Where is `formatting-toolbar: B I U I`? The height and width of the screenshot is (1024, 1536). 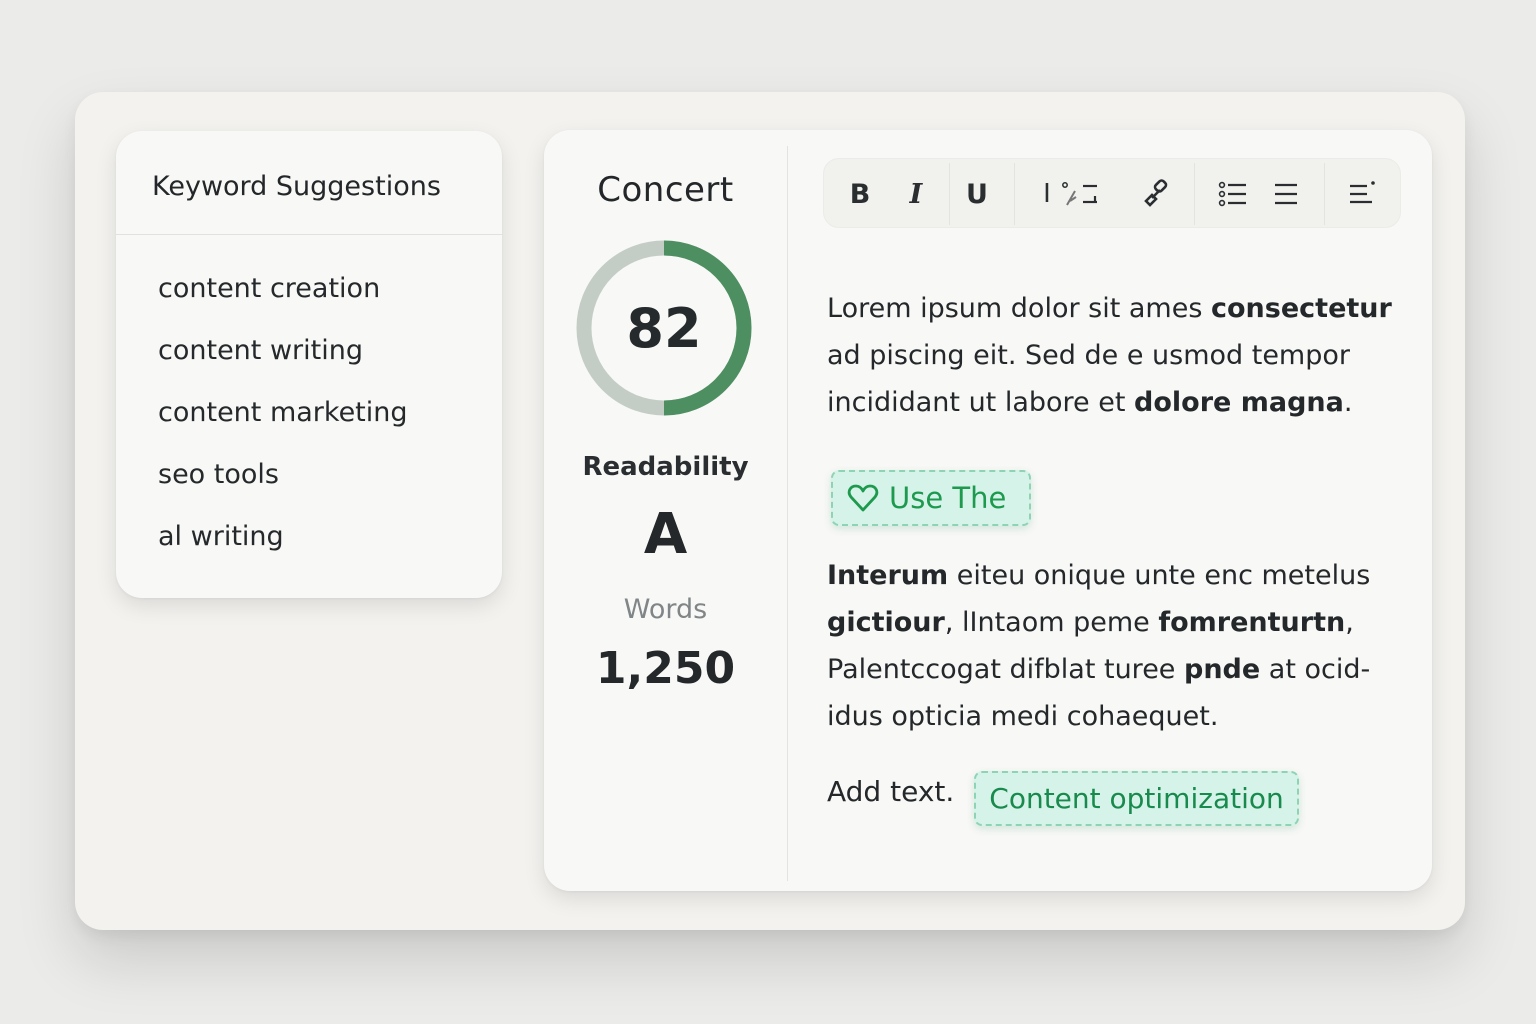
formatting-toolbar: B I U I is located at coordinates (1112, 193).